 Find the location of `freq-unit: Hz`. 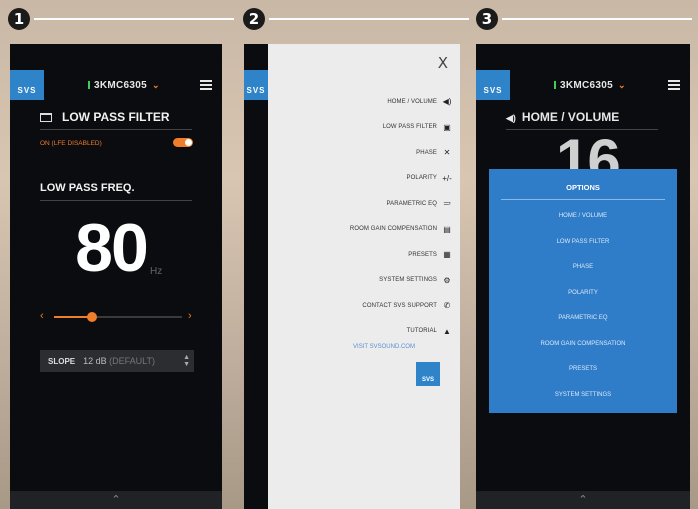

freq-unit: Hz is located at coordinates (156, 271).